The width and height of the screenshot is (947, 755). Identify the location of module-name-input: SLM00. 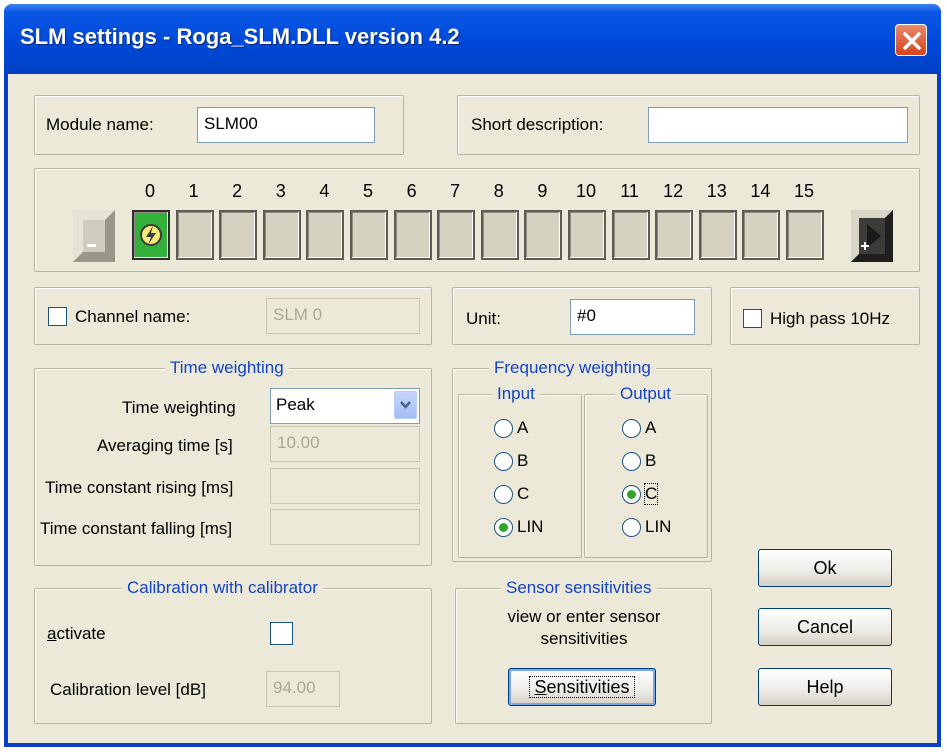
(286, 125).